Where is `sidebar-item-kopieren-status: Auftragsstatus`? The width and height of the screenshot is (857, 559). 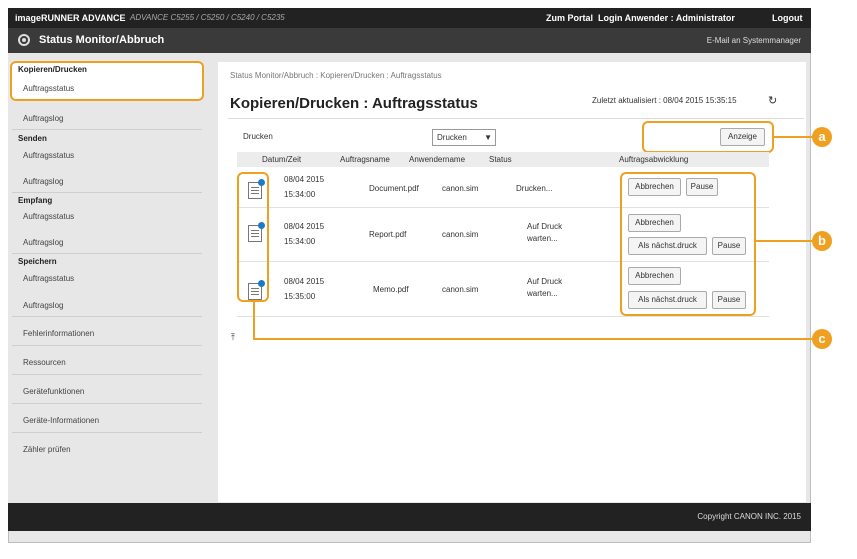 sidebar-item-kopieren-status: Auftragsstatus is located at coordinates (48, 88).